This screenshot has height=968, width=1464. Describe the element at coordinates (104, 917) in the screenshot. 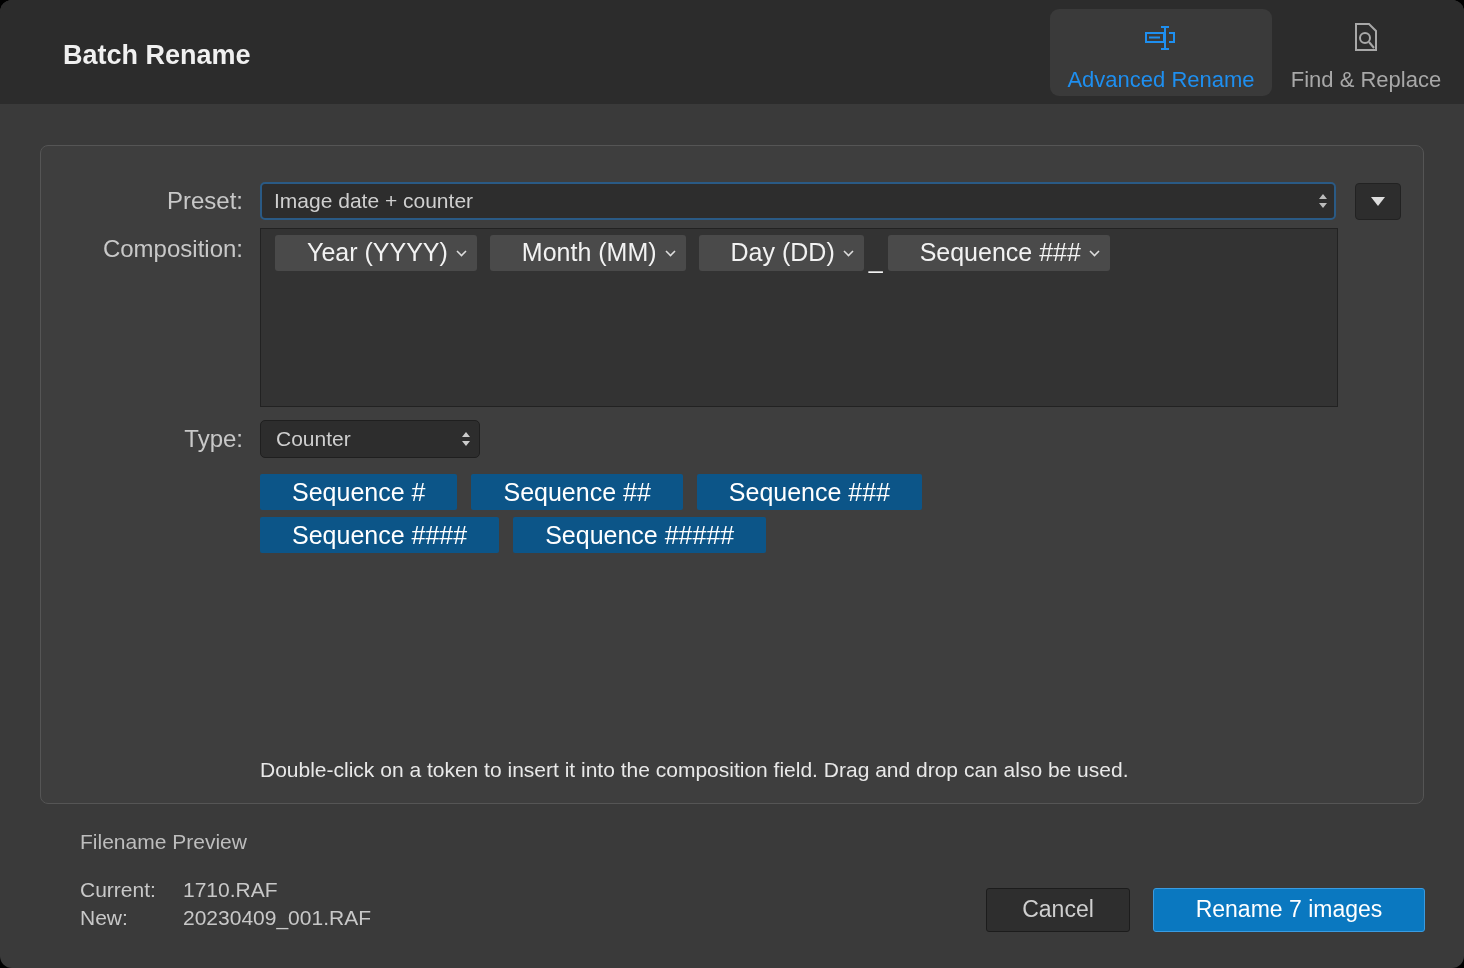

I see `preview-label: New:` at that location.